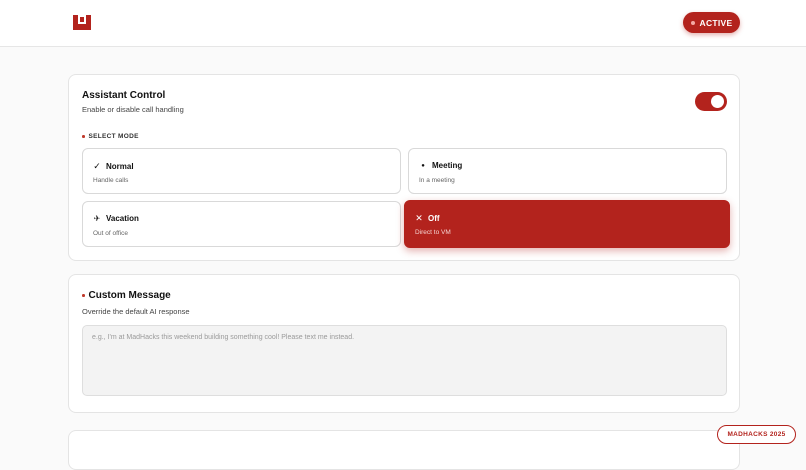  What do you see at coordinates (241, 171) in the screenshot?
I see `mode-option-normal: ✓ Normal Handle calls` at bounding box center [241, 171].